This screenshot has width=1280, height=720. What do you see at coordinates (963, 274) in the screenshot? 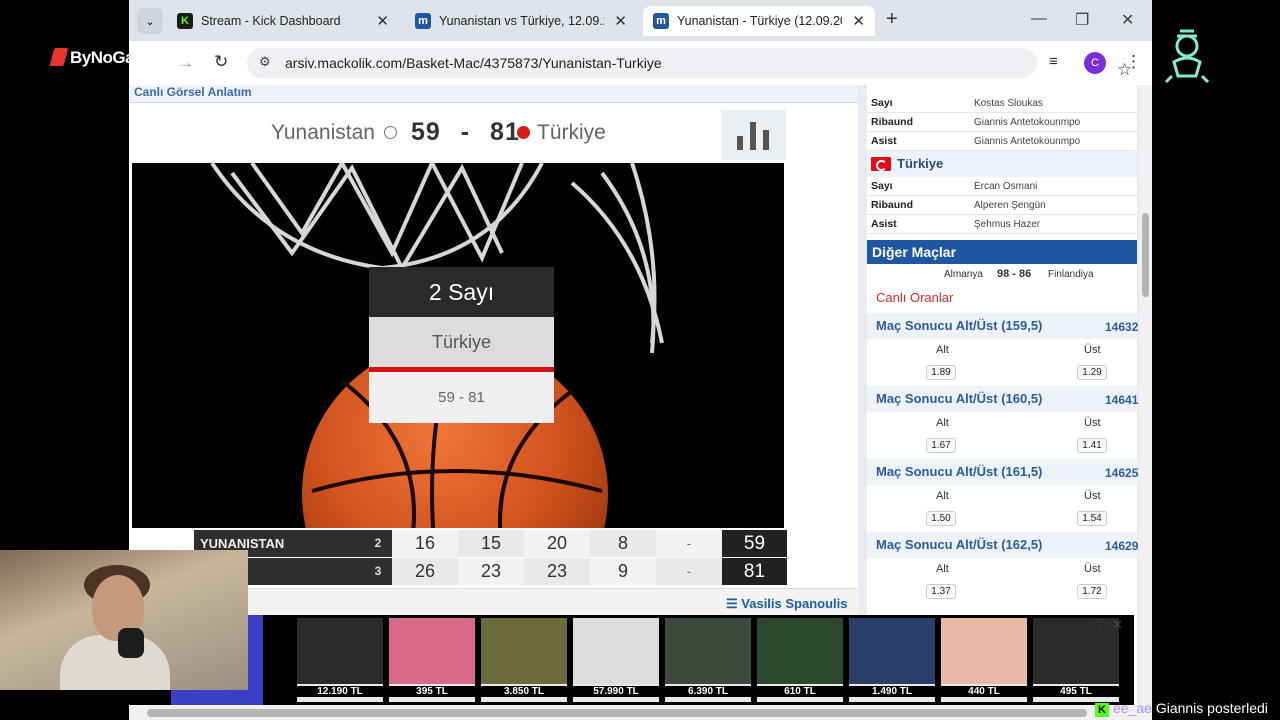
I see `other-match-home: Almanya` at bounding box center [963, 274].